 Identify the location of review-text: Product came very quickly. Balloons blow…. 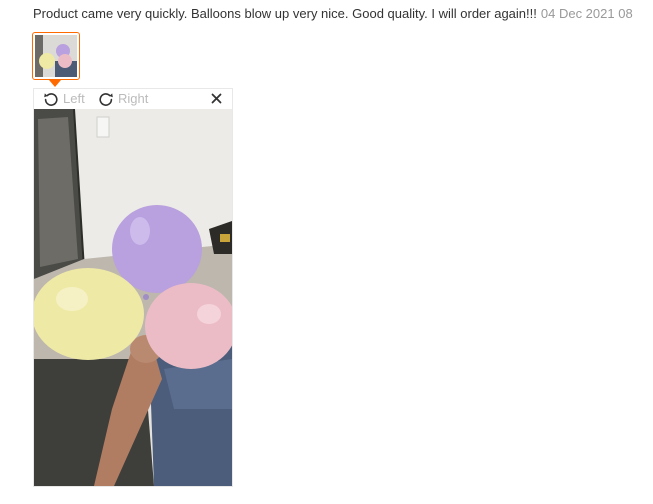
(285, 13).